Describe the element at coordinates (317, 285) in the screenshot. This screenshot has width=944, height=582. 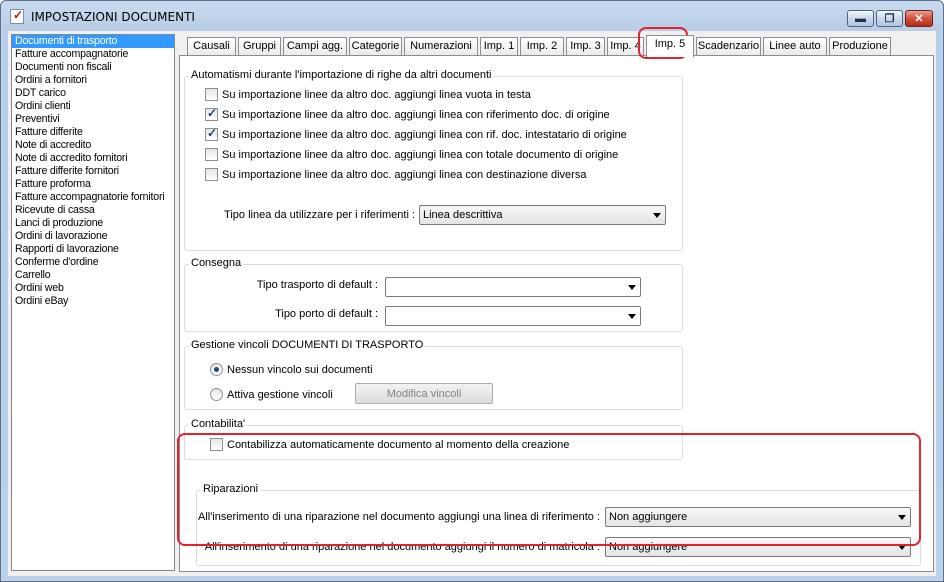
I see `trasporto-label: Tipo trasporto di default :` at that location.